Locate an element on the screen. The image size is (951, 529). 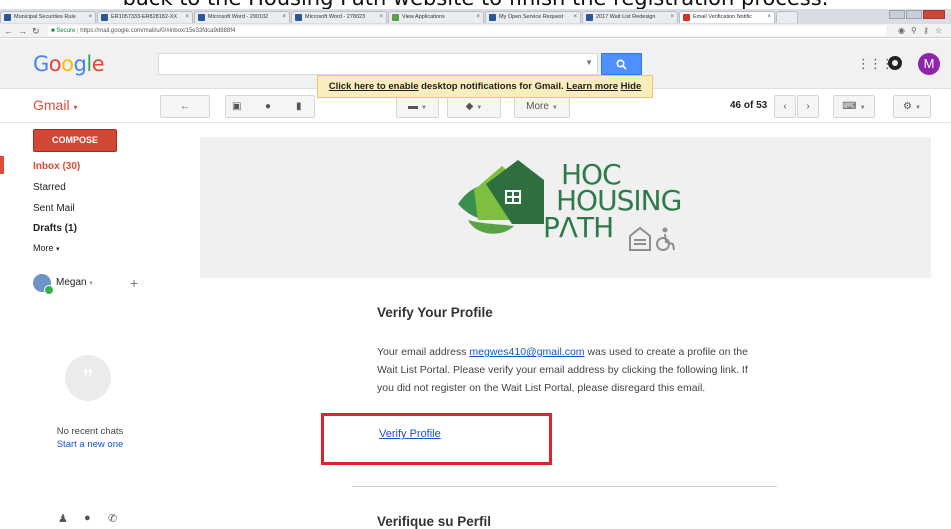
search-button is located at coordinates (621, 64).